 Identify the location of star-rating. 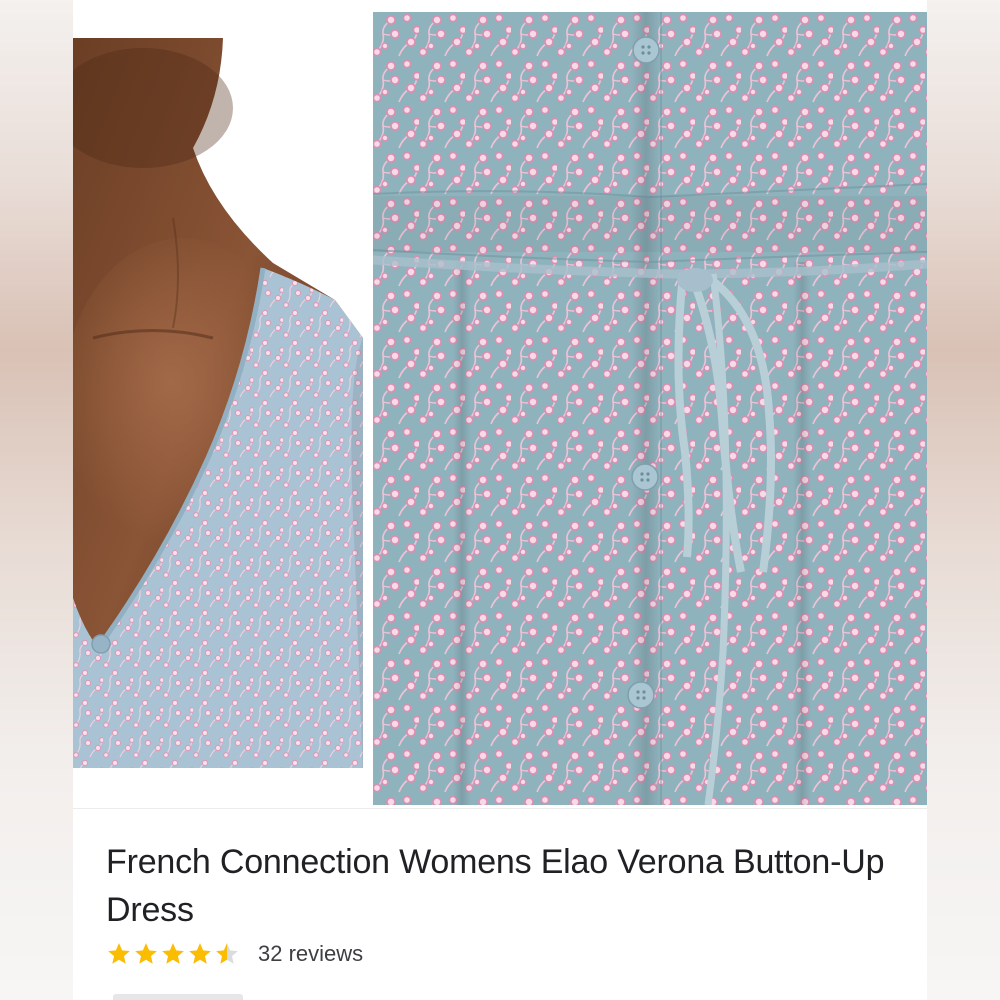
(173, 954).